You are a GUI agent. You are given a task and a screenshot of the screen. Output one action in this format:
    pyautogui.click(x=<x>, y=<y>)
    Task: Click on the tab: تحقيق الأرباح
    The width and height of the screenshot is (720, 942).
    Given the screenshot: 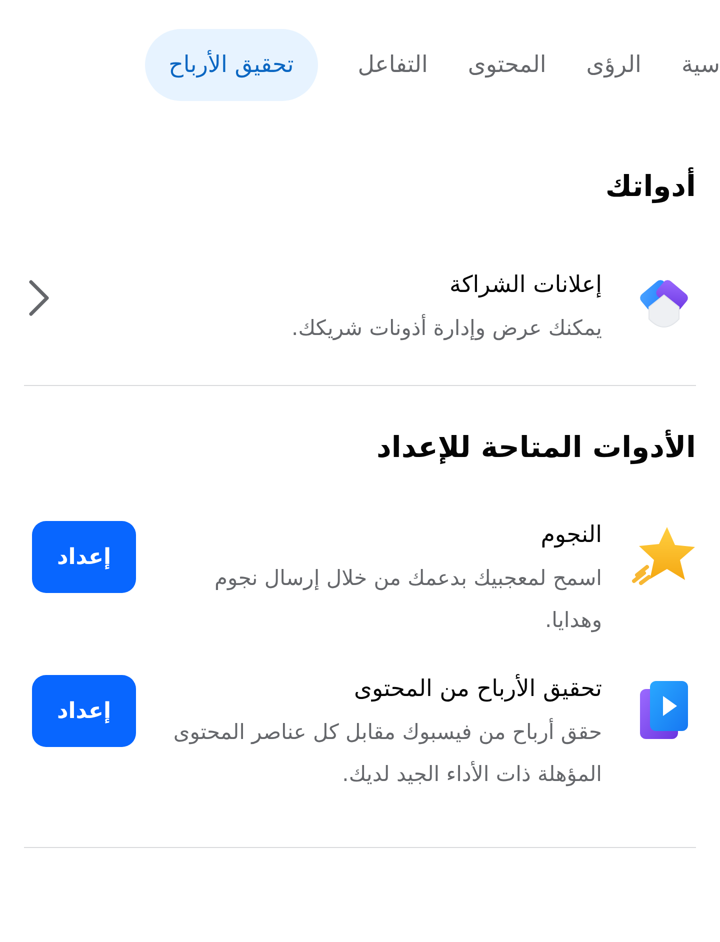 What is the action you would take?
    pyautogui.click(x=231, y=65)
    